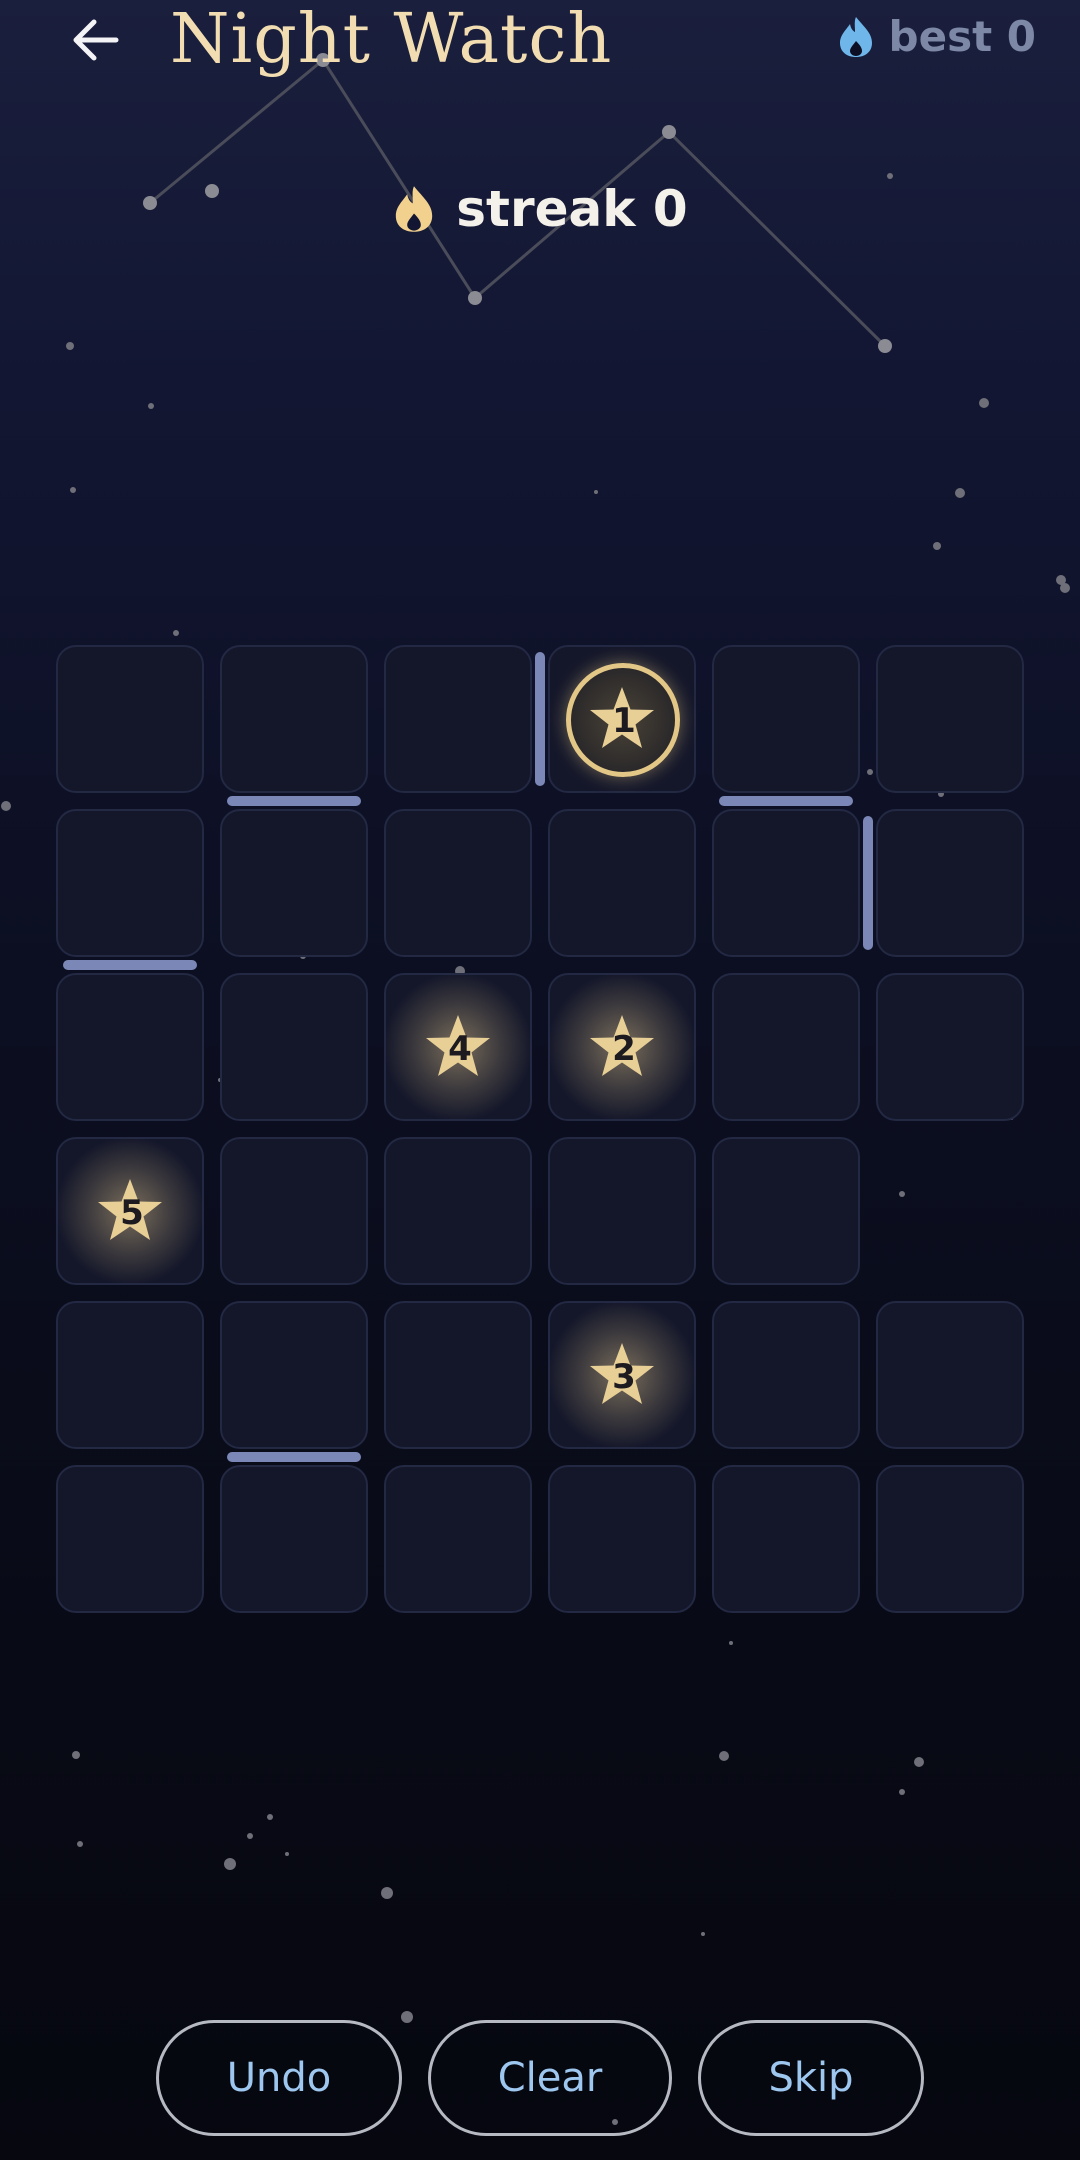 This screenshot has height=2160, width=1080. I want to click on streak-counter: streak 0, so click(540, 209).